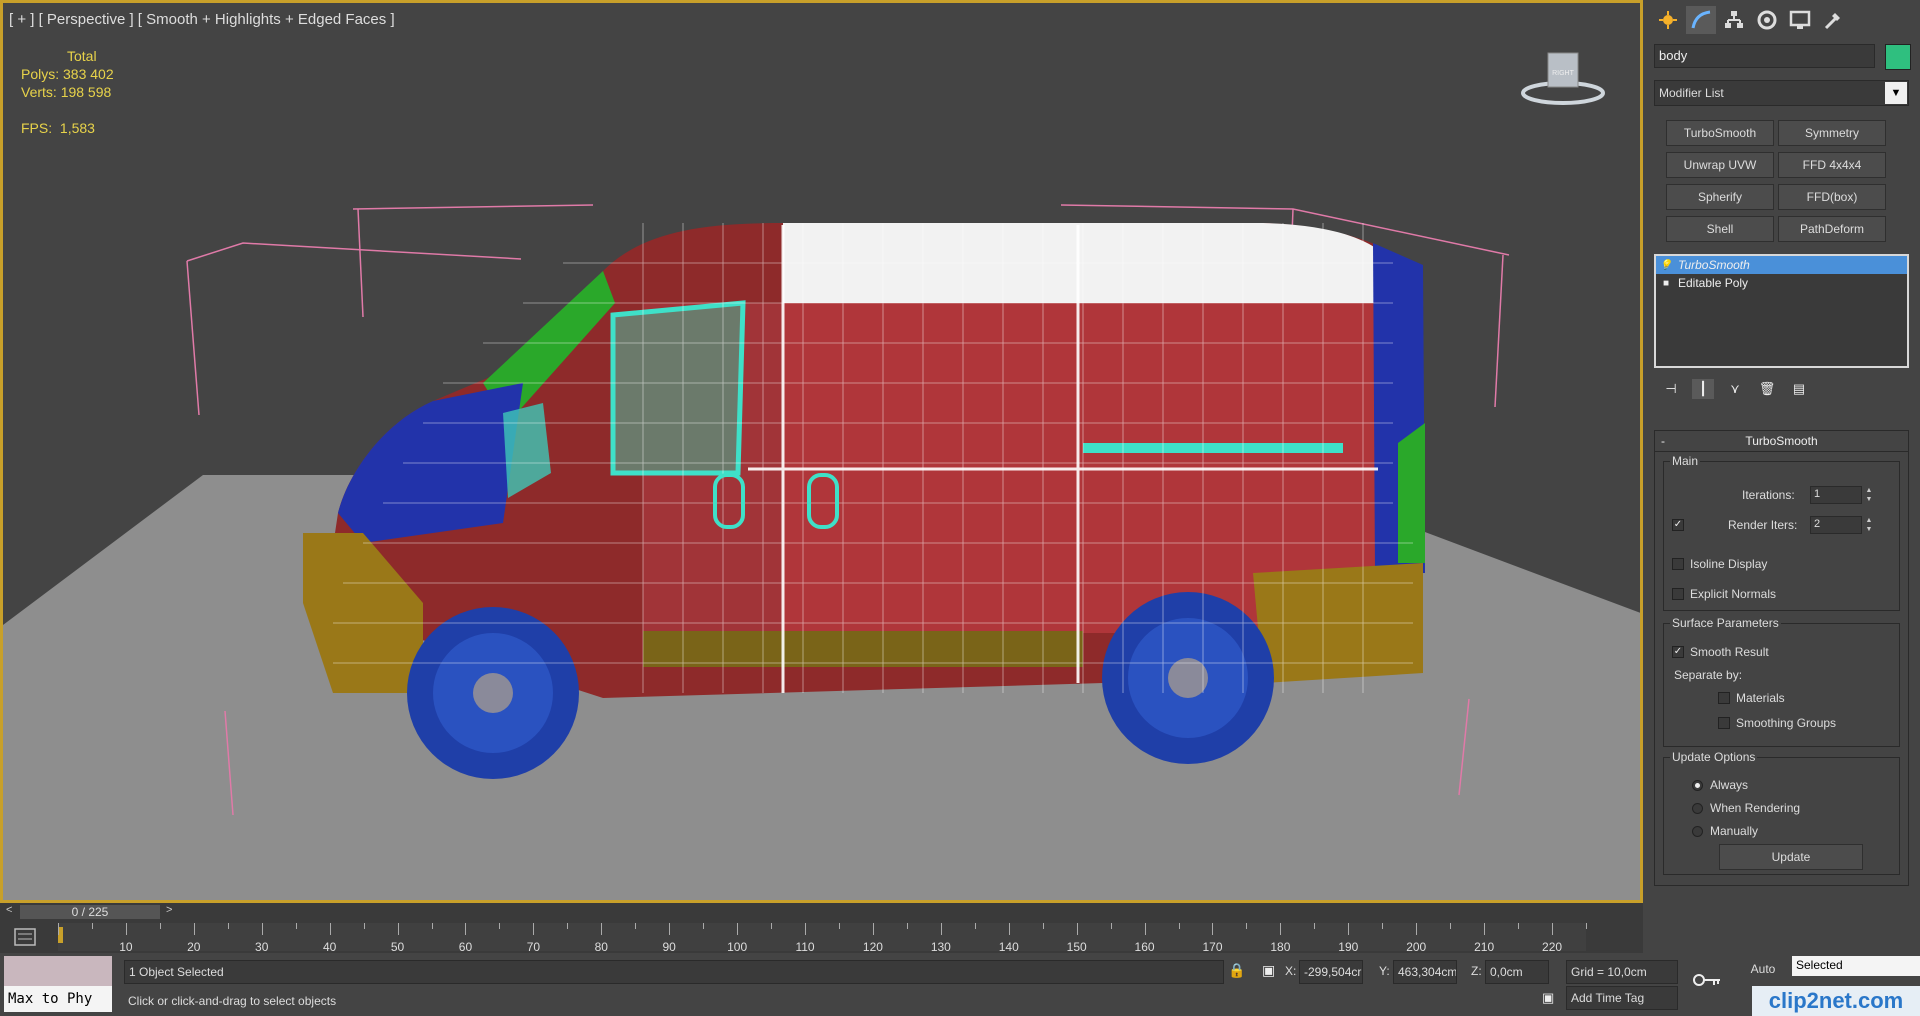 The height and width of the screenshot is (1016, 1920). What do you see at coordinates (25, 937) in the screenshot?
I see `track-bar-icon` at bounding box center [25, 937].